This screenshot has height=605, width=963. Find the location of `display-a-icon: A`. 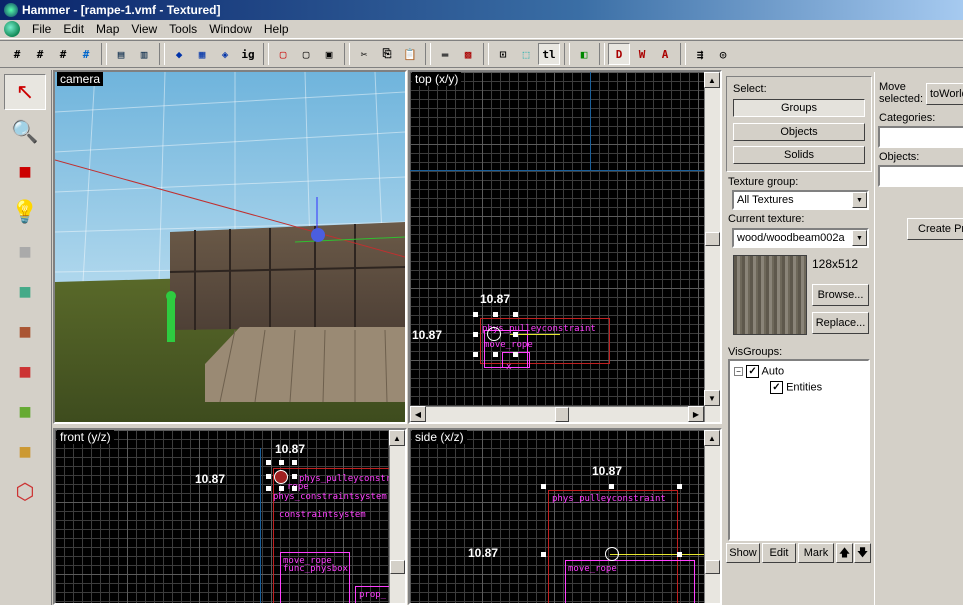

display-a-icon: A is located at coordinates (665, 54).